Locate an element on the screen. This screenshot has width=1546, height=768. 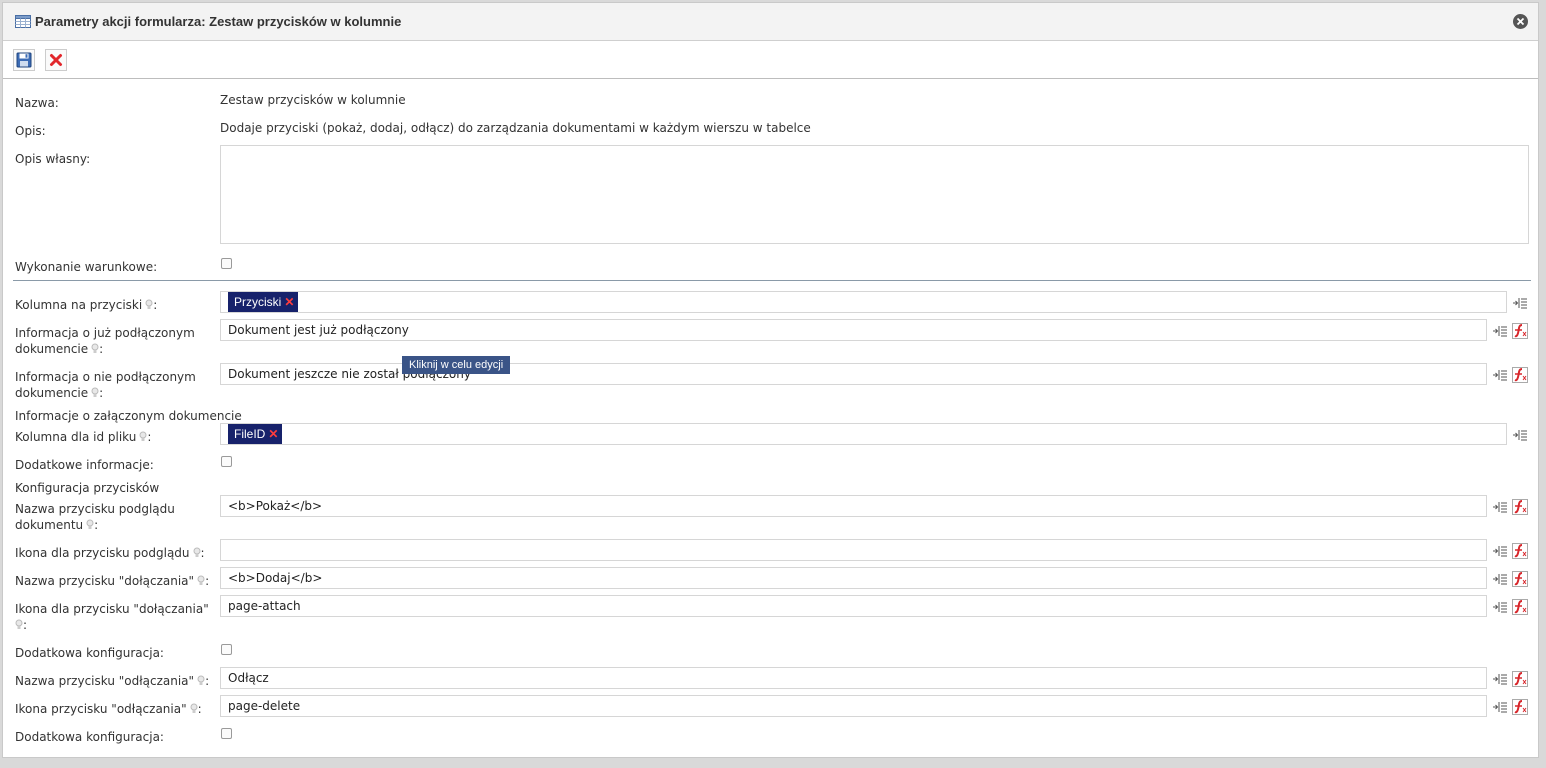
detach-button-icon-label: Ikona przycisku "odłączania": is located at coordinates (108, 709).